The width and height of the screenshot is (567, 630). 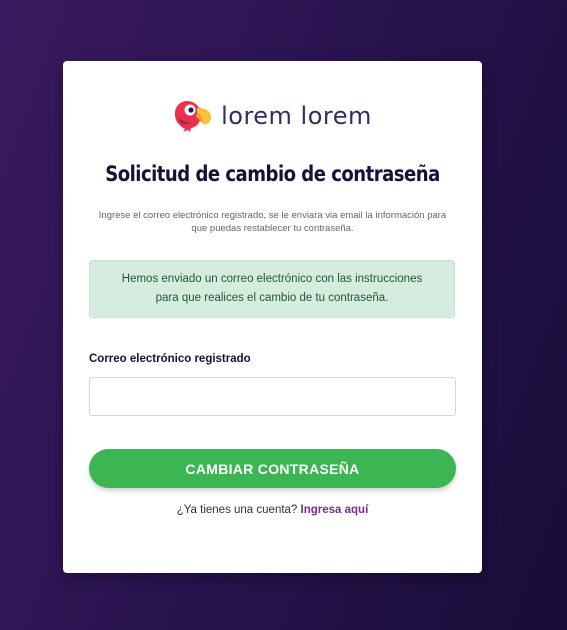 What do you see at coordinates (272, 468) in the screenshot?
I see `change-password-button: CAMBIAR CONTRASEÑA` at bounding box center [272, 468].